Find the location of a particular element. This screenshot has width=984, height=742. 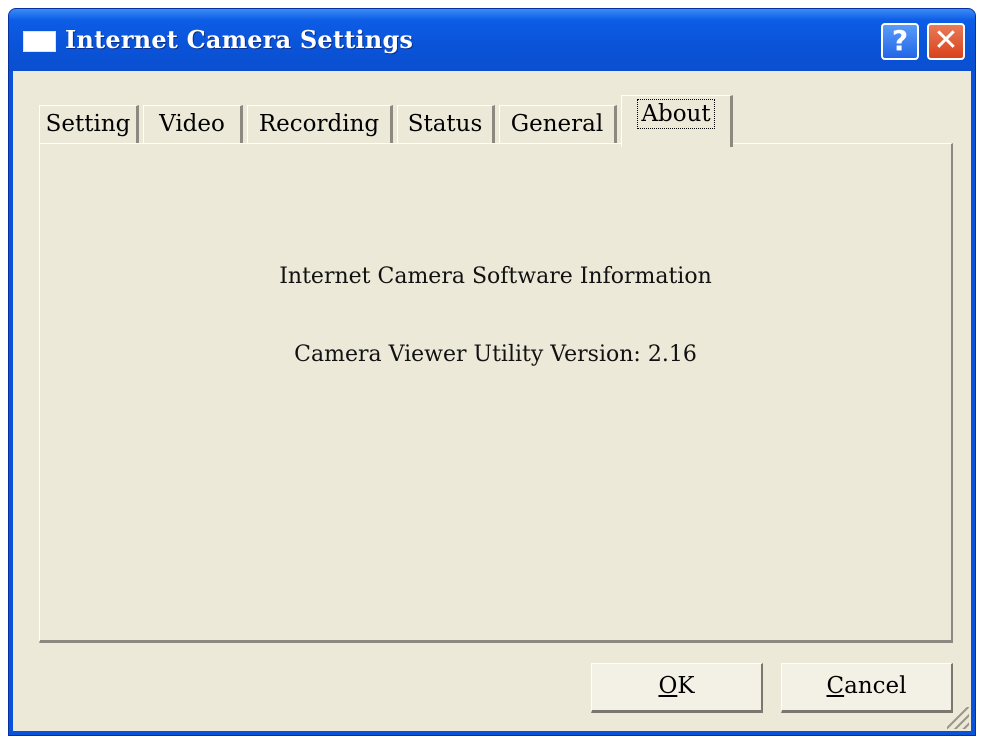

version-text: Camera Viewer Utility Version: 2.16 is located at coordinates (495, 354).